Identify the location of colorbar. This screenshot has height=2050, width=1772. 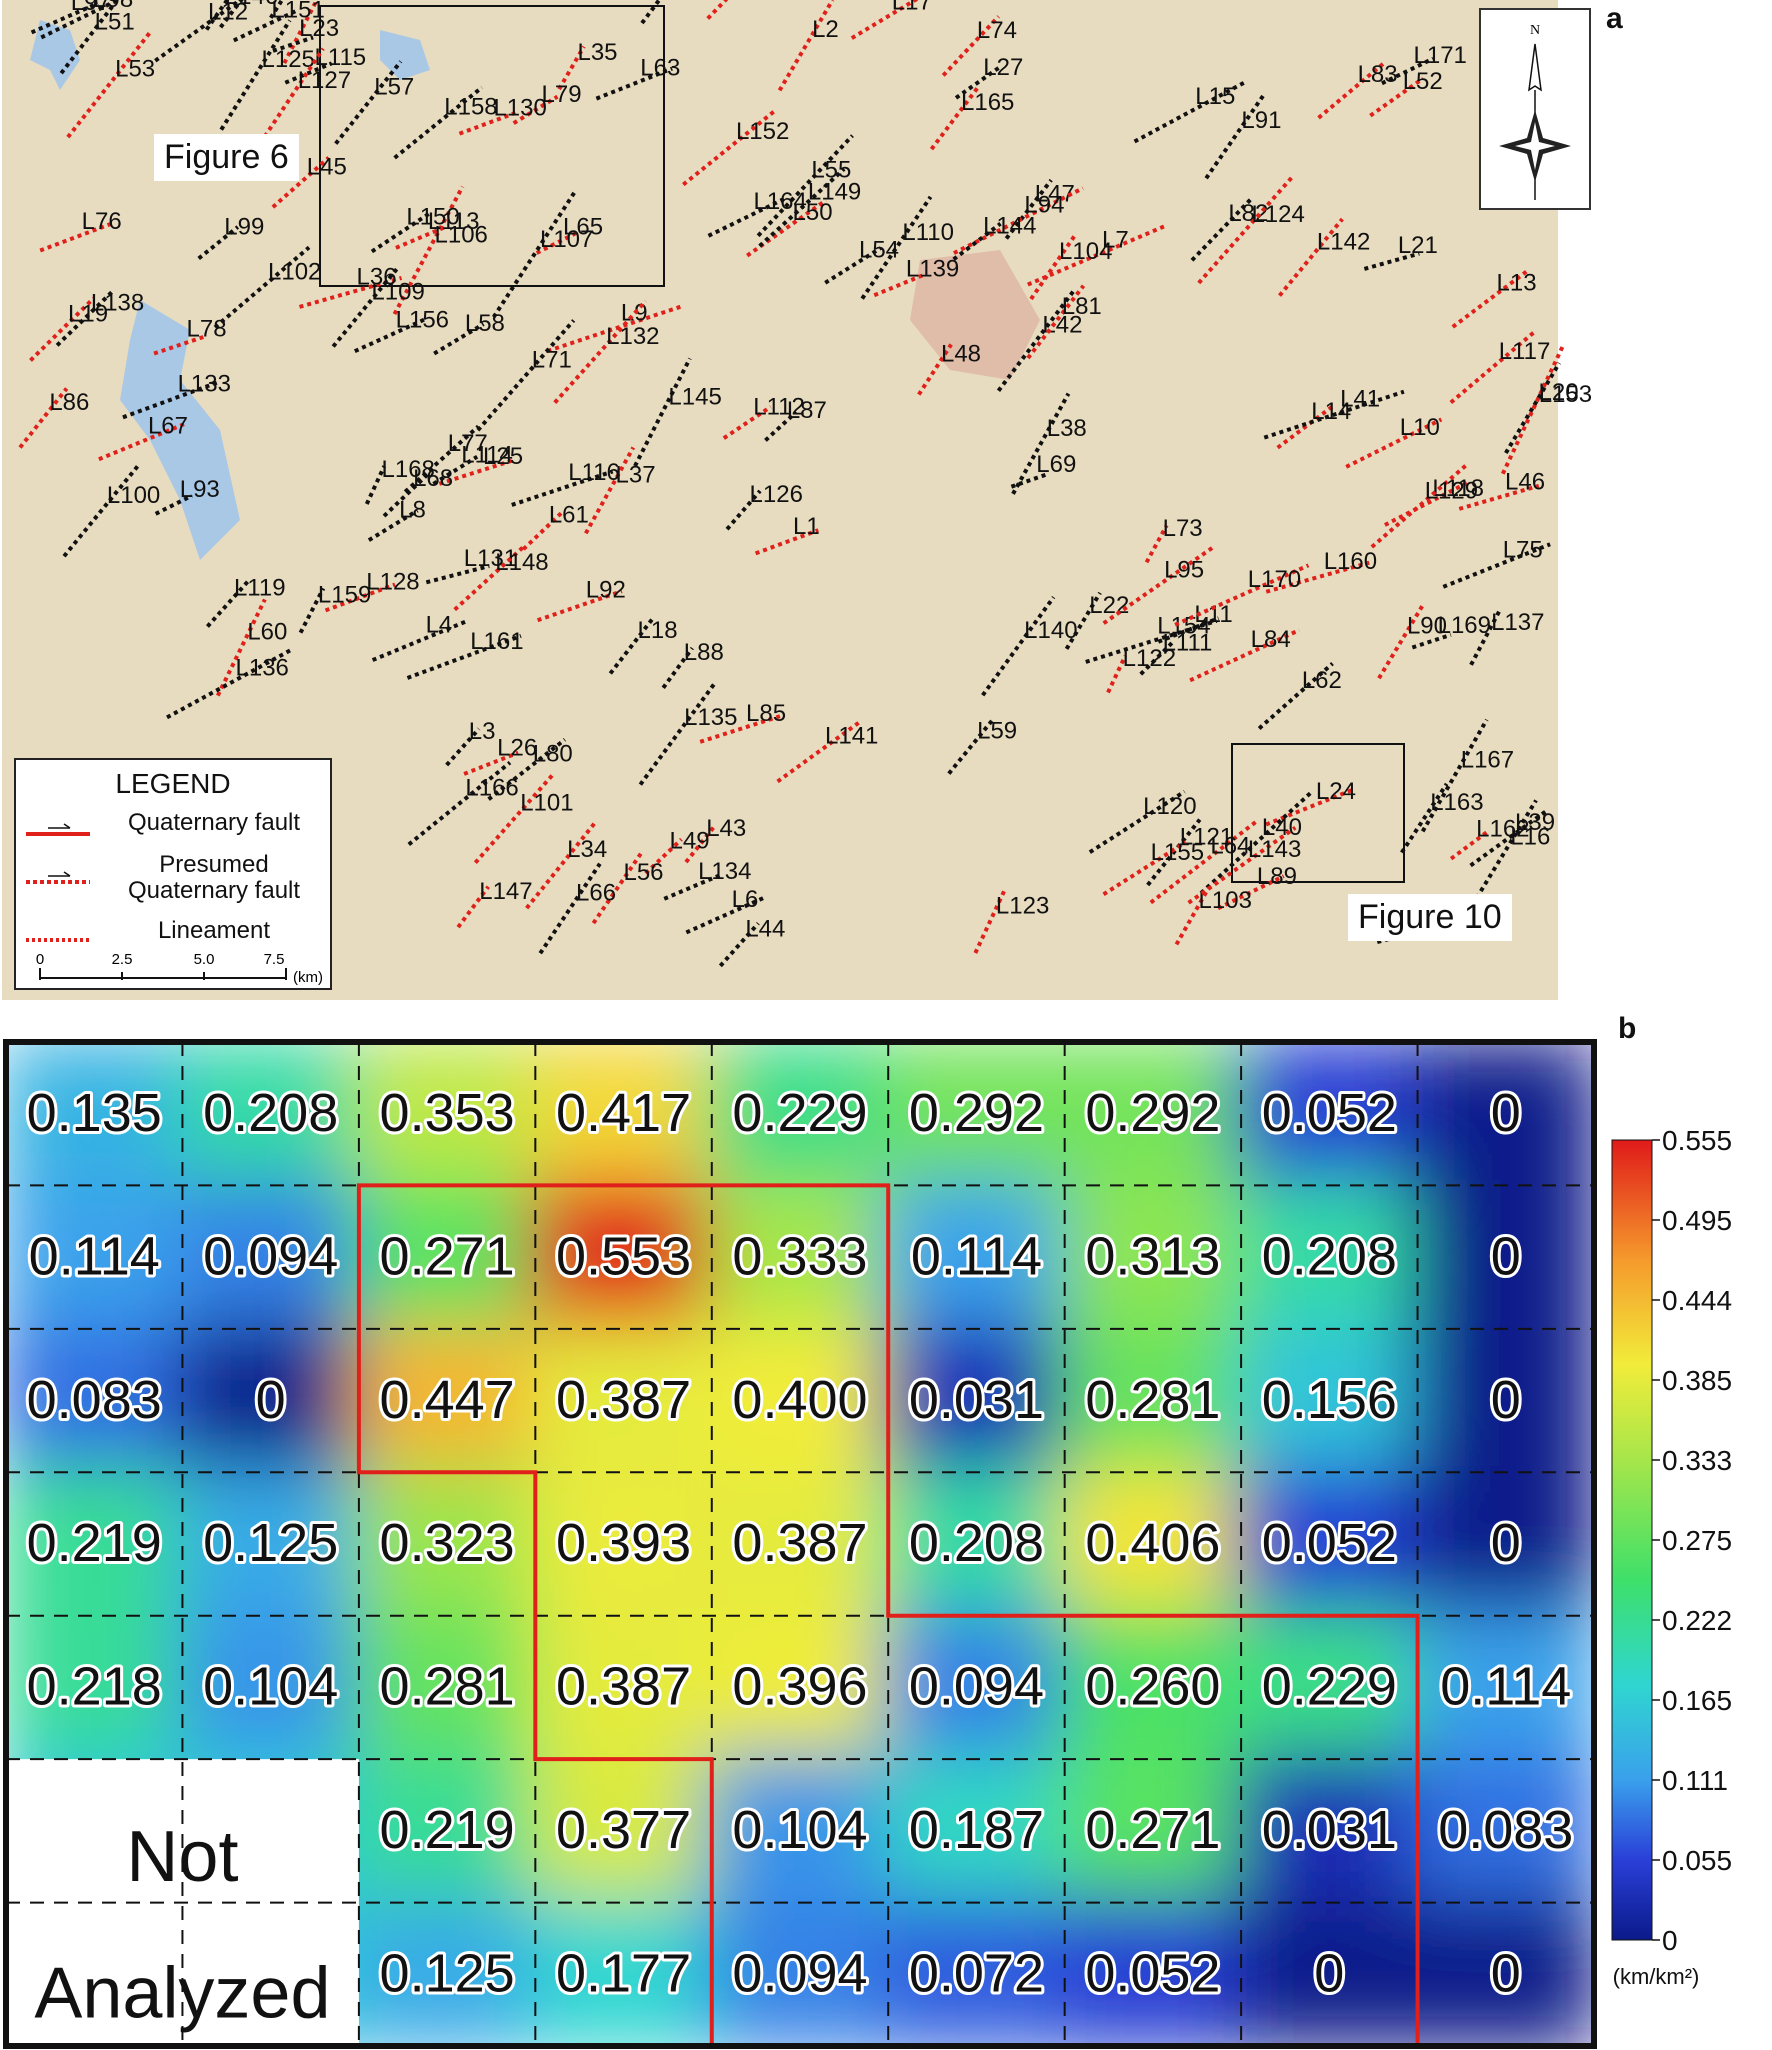
(1632, 1540).